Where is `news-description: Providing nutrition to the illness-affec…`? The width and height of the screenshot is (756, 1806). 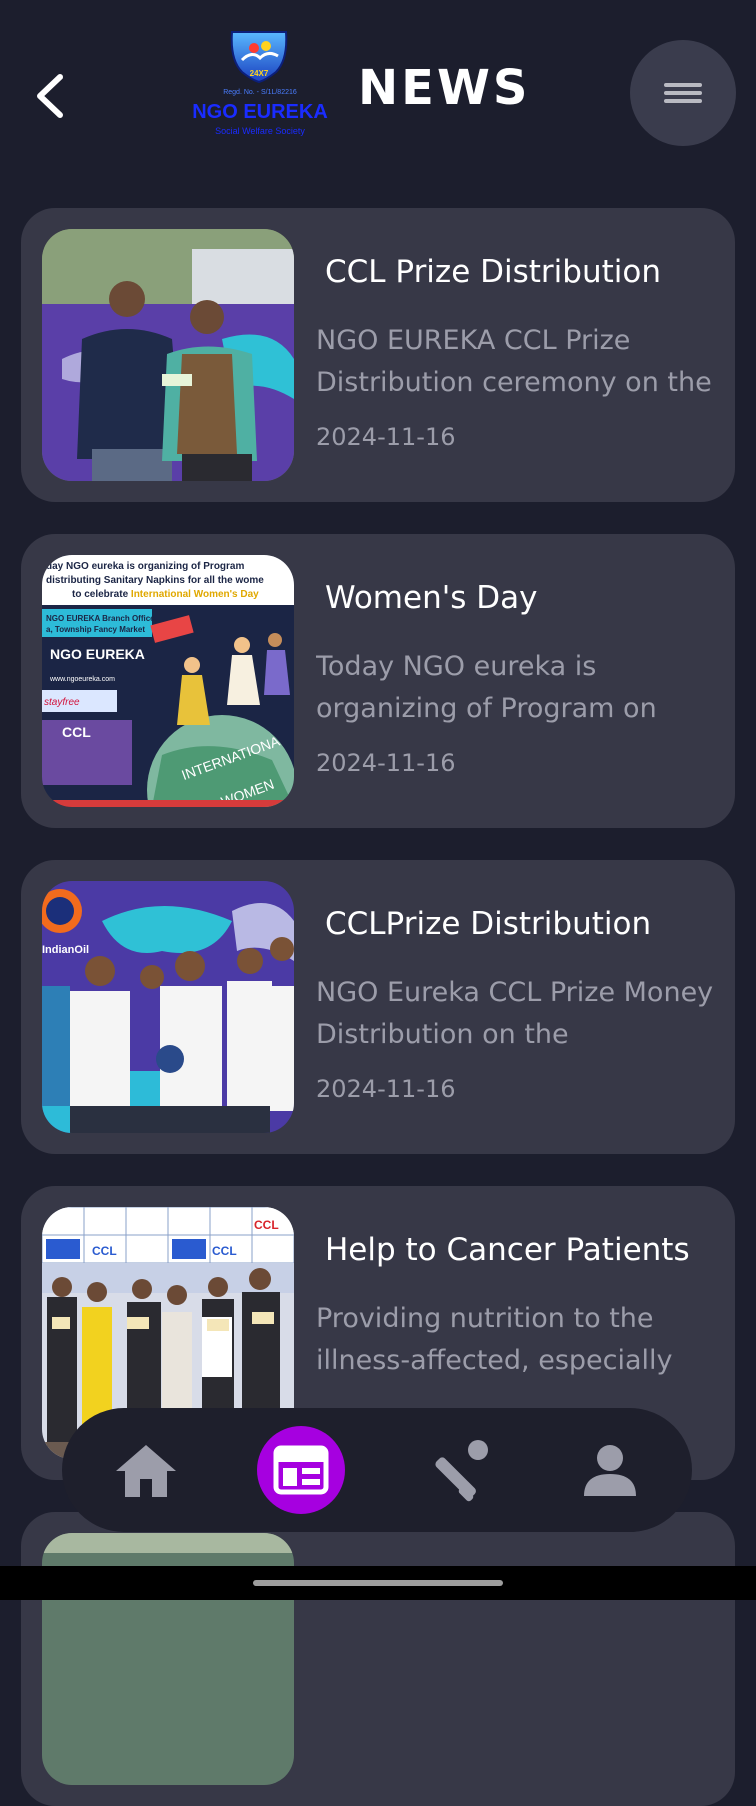
news-description: Providing nutrition to the illness-affec… is located at coordinates (494, 1339).